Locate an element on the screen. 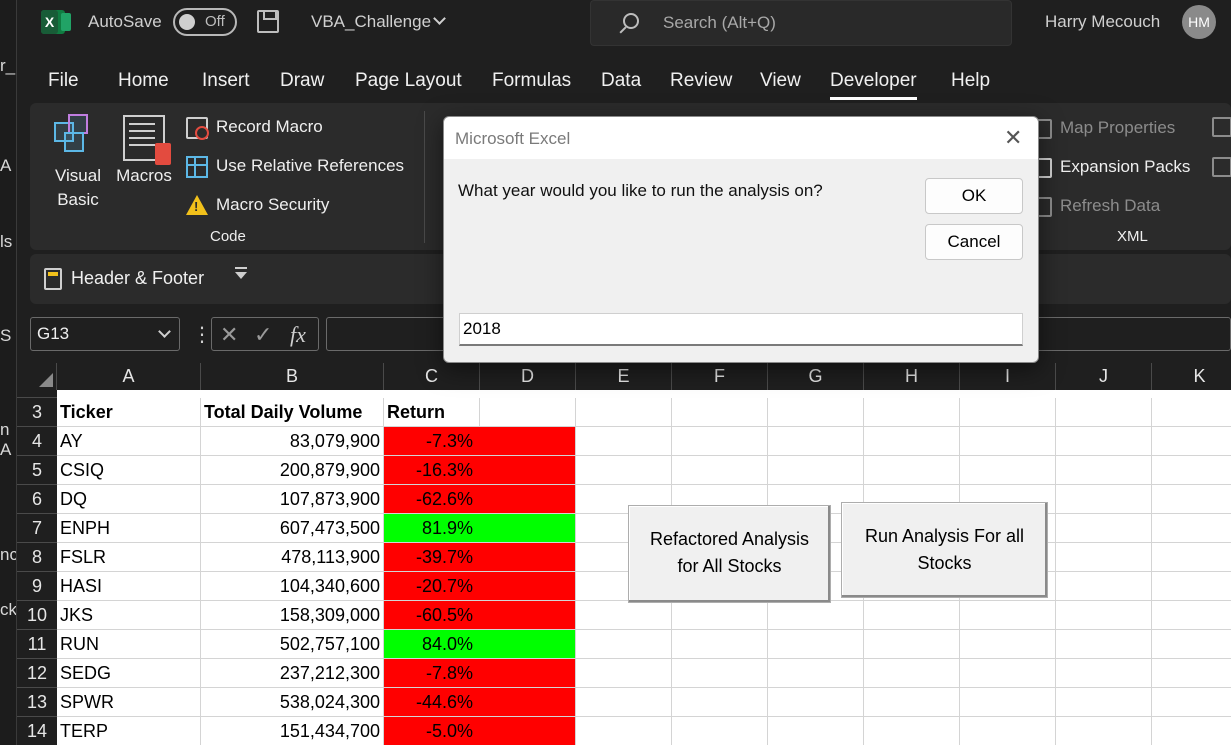  tab-formulas: Formulas is located at coordinates (531, 81).